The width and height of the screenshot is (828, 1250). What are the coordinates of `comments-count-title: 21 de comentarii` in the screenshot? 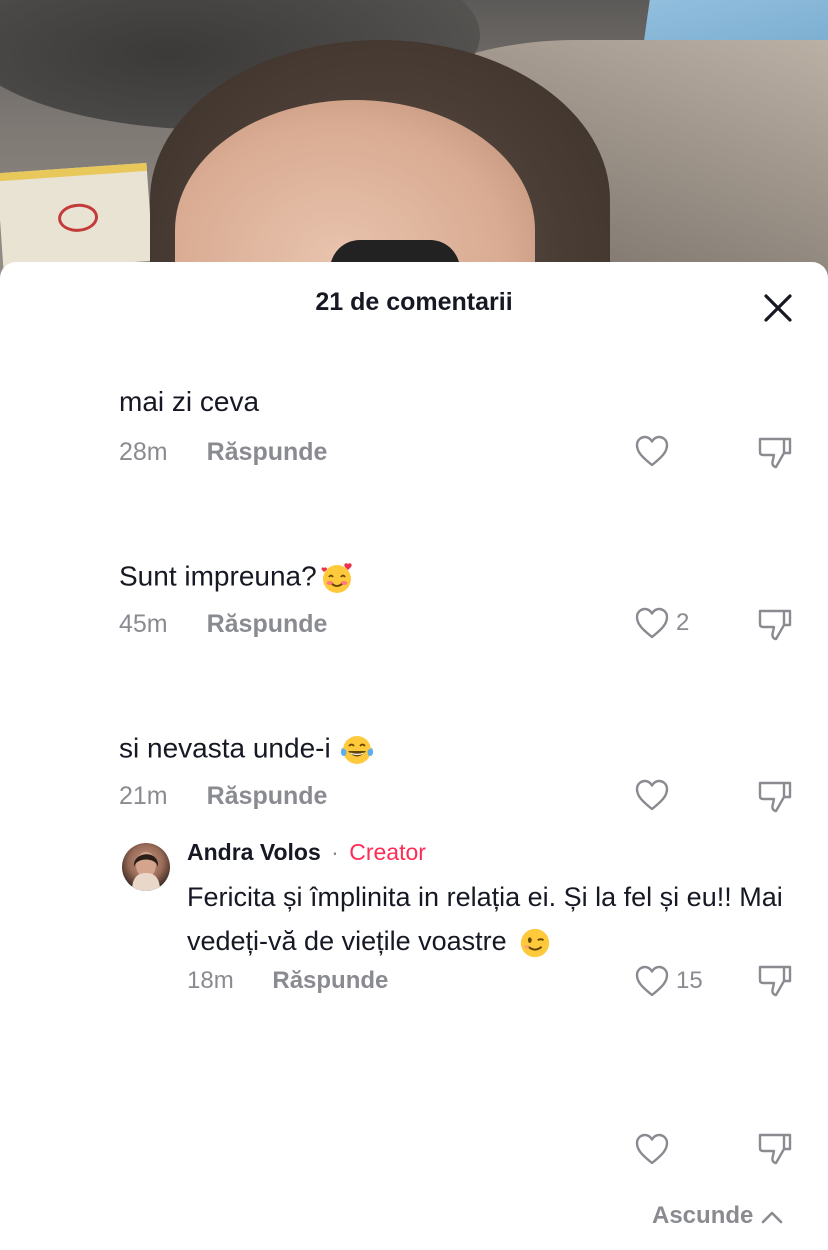 It's located at (414, 302).